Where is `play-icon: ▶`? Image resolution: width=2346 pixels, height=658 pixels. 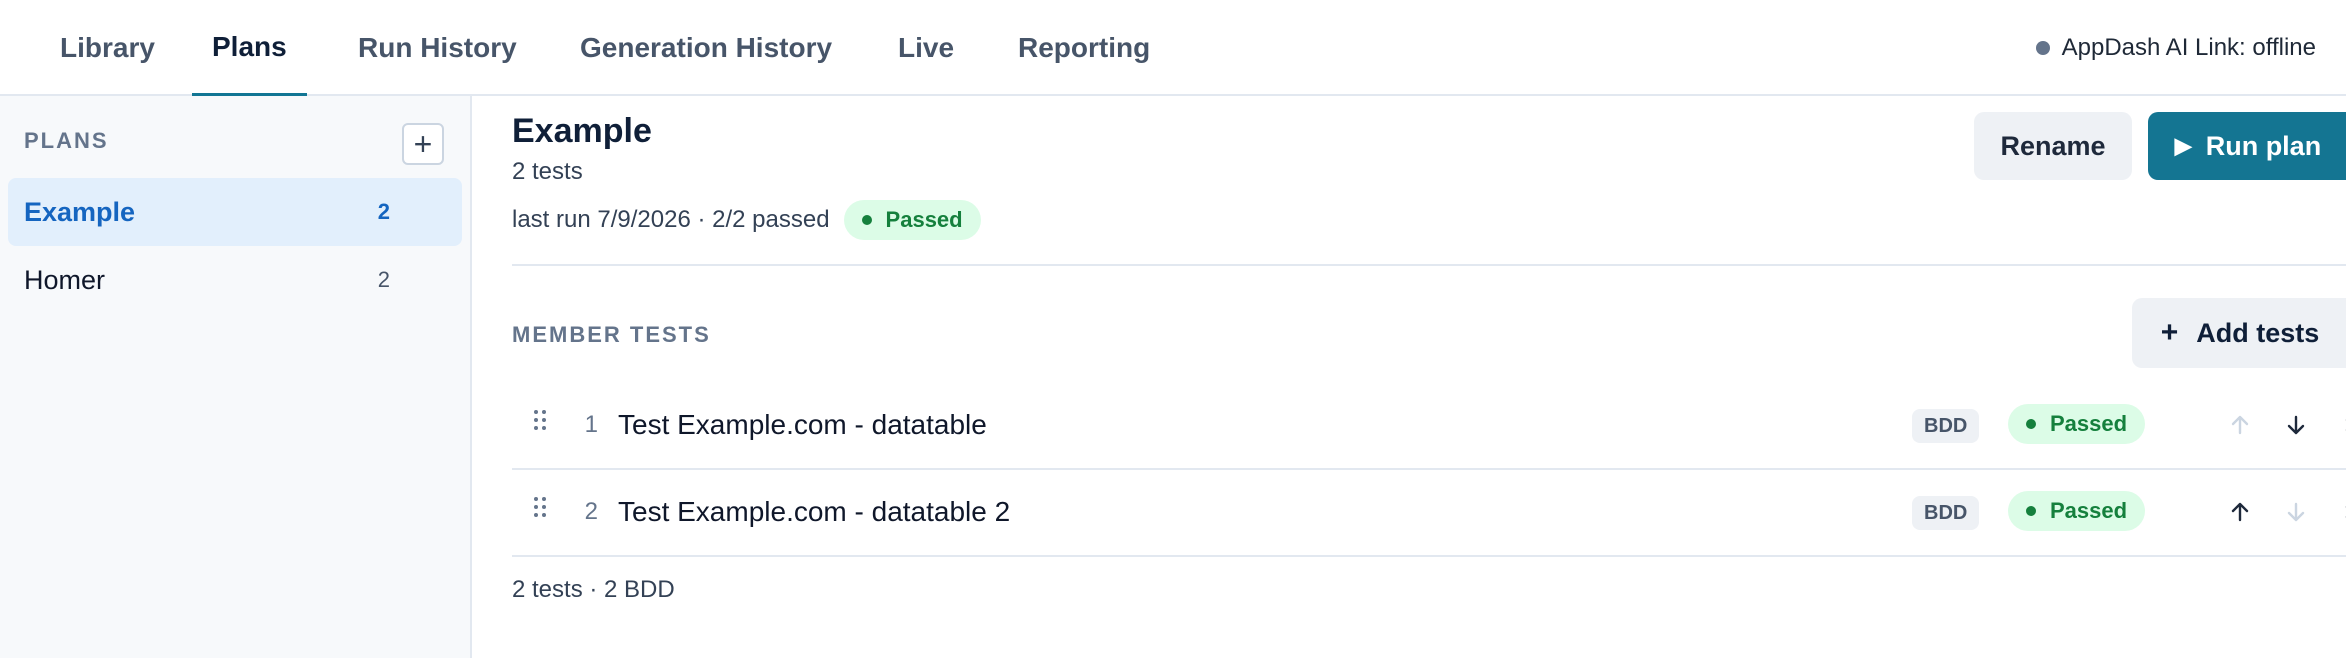 play-icon: ▶ is located at coordinates (2183, 145).